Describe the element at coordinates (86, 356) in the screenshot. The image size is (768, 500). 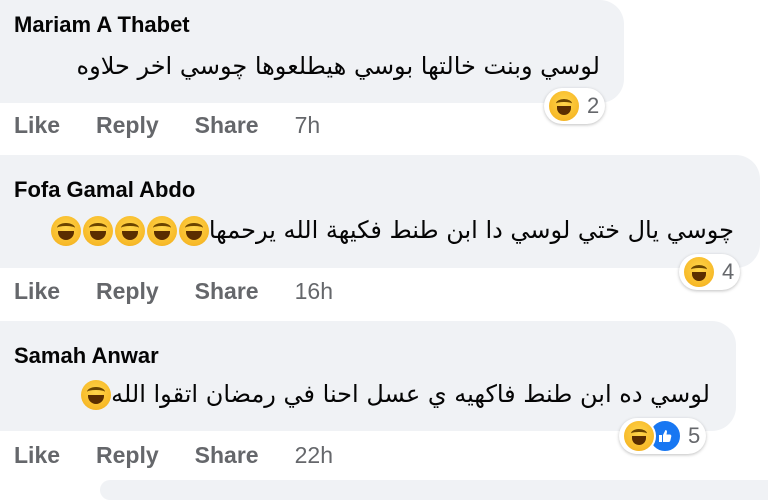
I see `comment-author: Samah Anwar` at that location.